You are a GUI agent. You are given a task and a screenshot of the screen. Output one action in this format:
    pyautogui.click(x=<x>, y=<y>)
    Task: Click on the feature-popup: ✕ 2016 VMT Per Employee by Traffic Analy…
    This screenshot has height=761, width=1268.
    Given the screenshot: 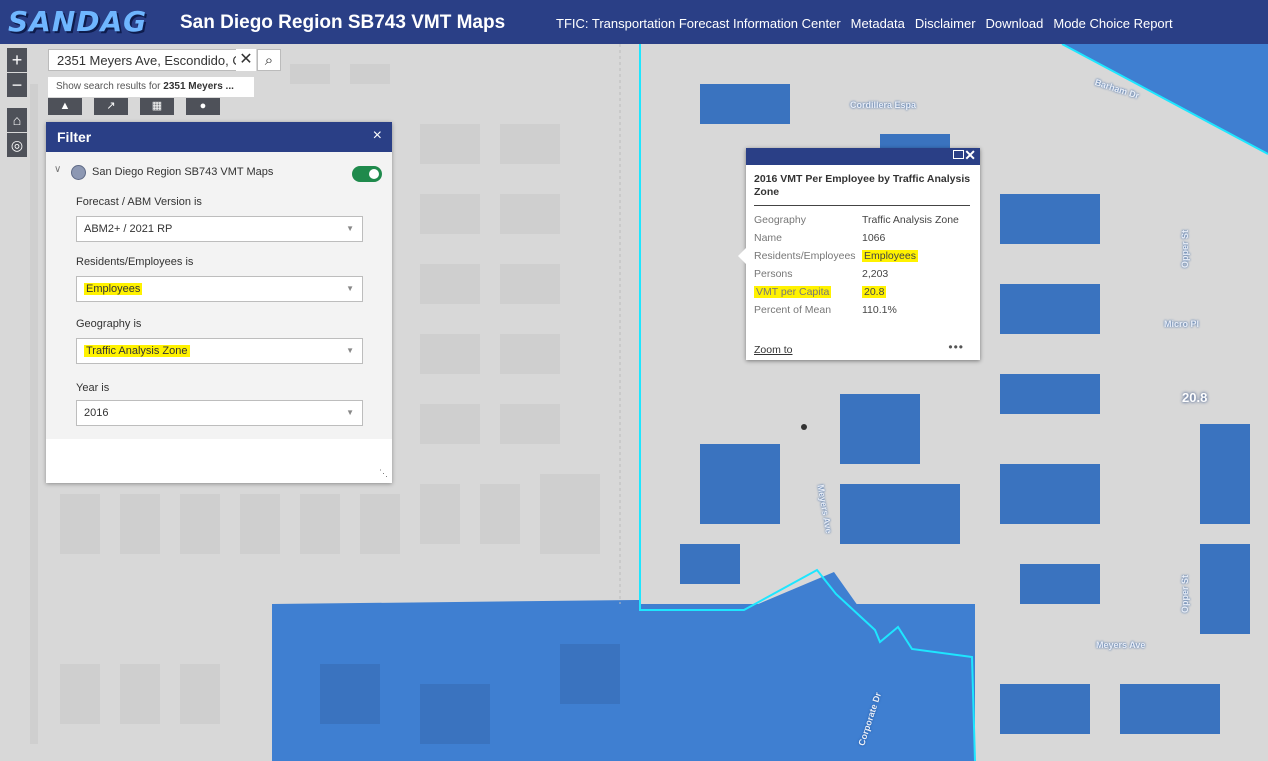 What is the action you would take?
    pyautogui.click(x=859, y=253)
    